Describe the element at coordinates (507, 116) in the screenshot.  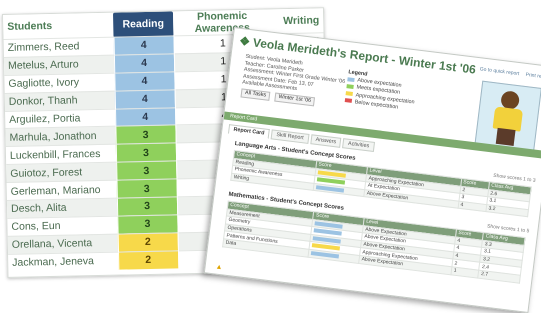
I see `student-avatar` at that location.